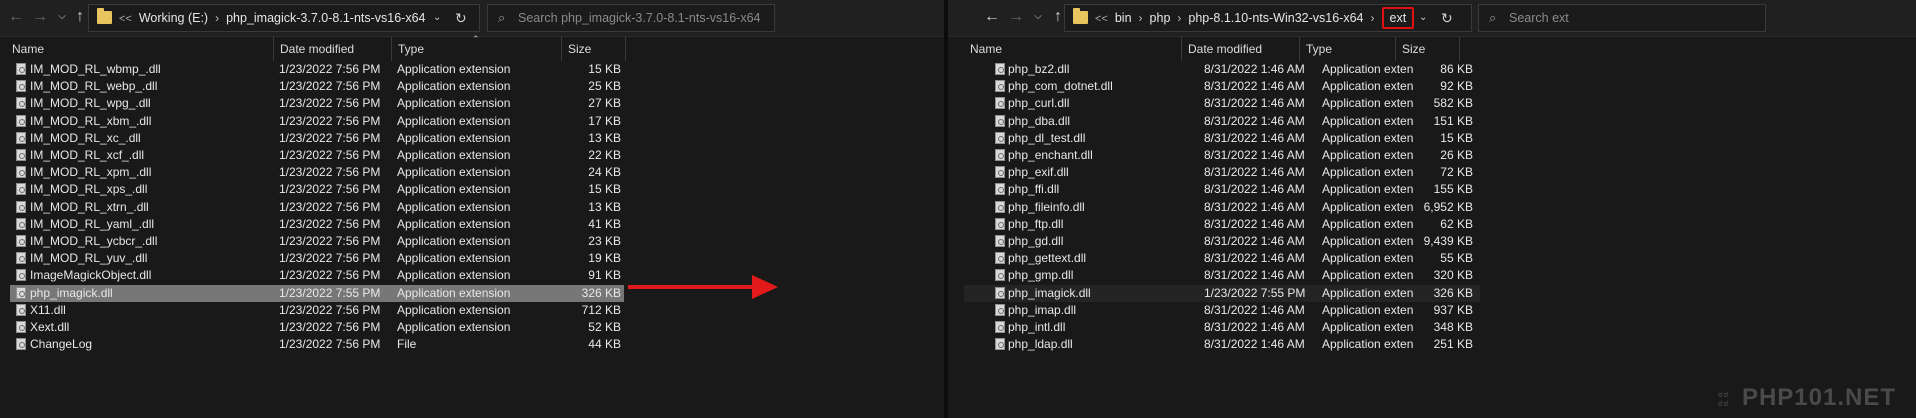 This screenshot has width=1916, height=418. What do you see at coordinates (80, 17) in the screenshot?
I see `up-arrow-icon: ↑` at bounding box center [80, 17].